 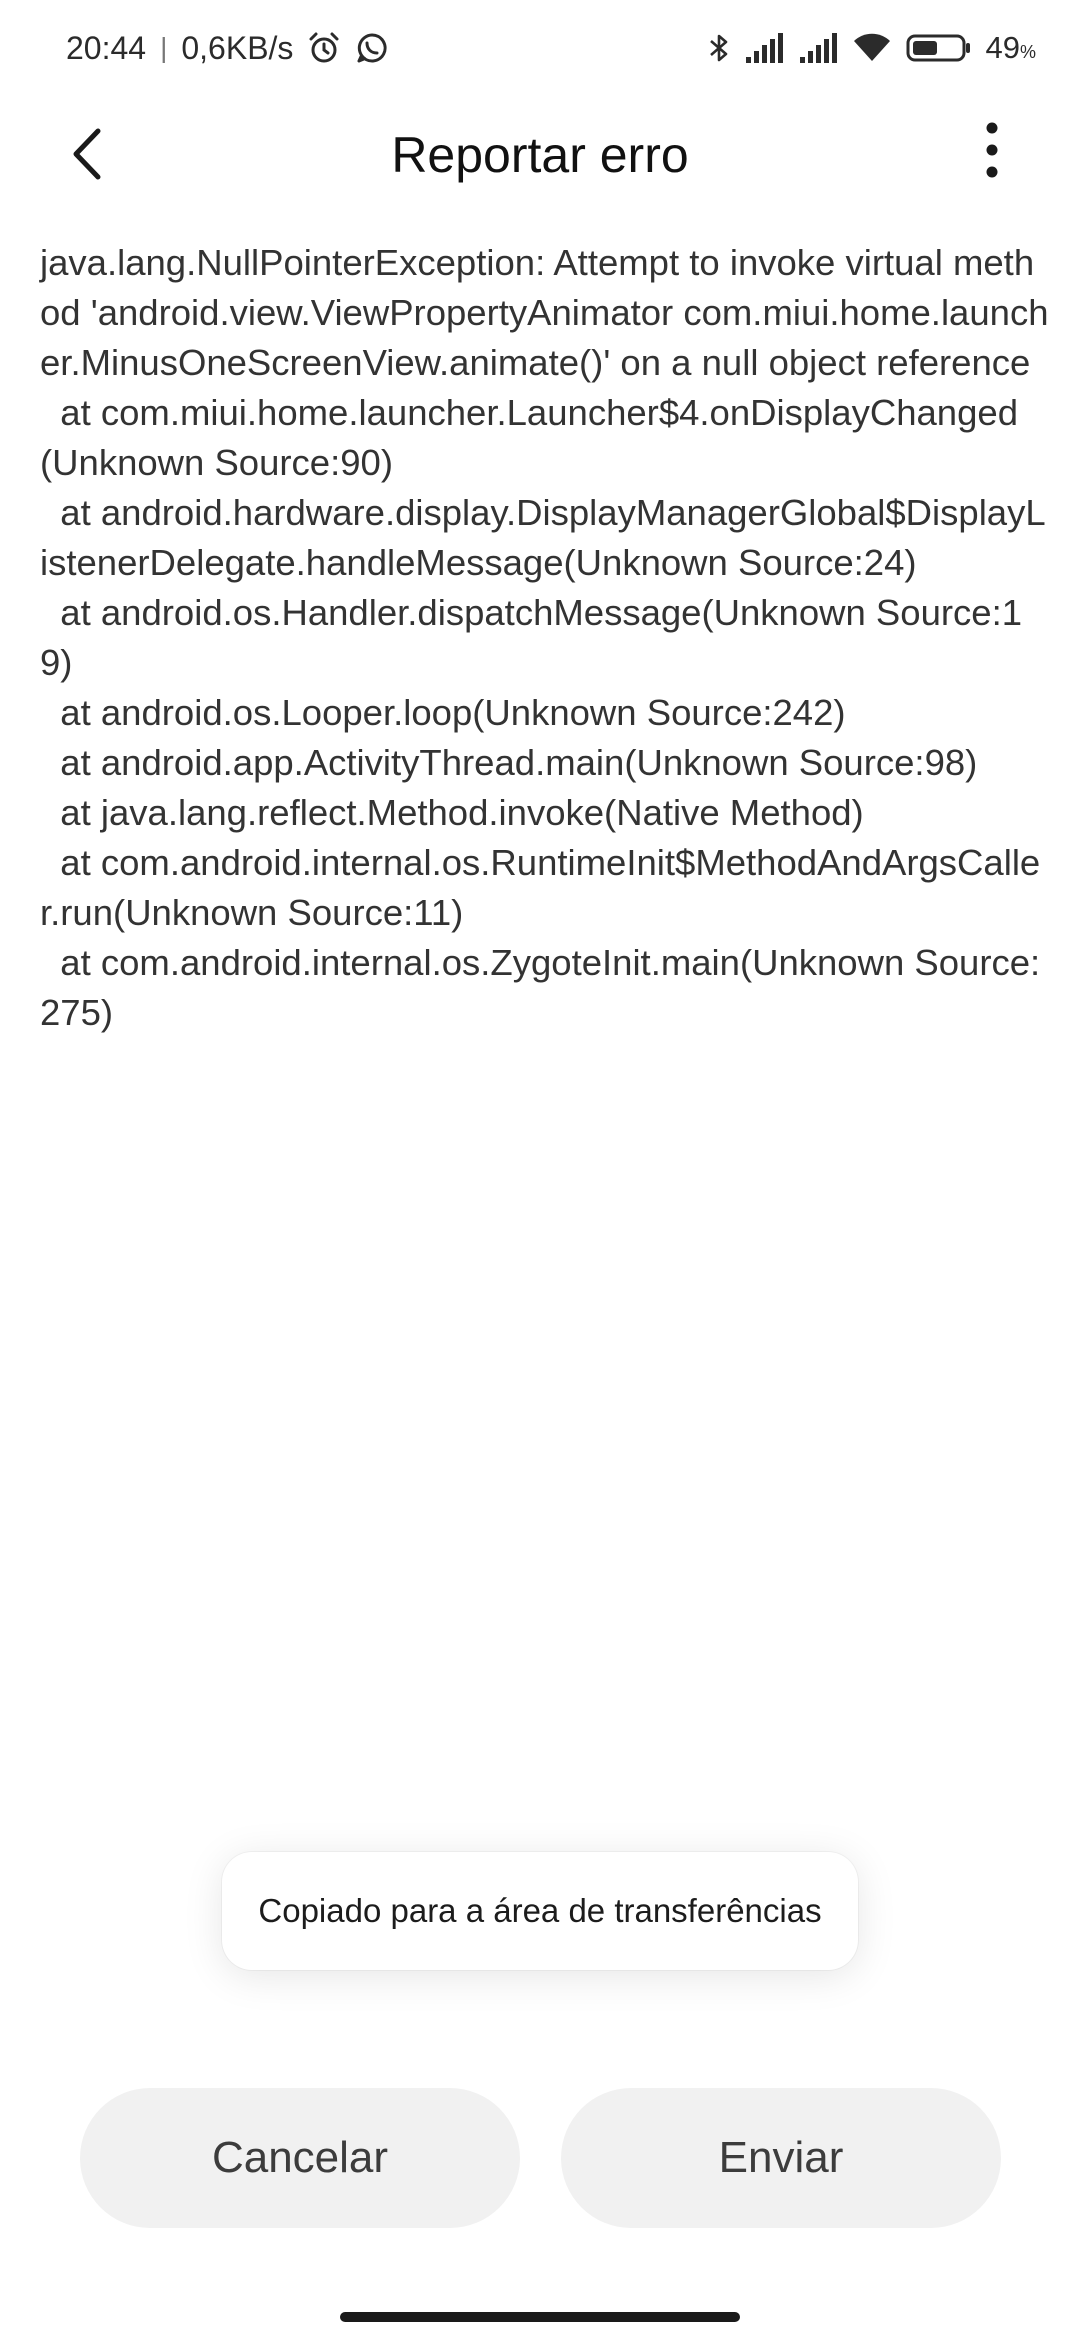 I want to click on wifi-icon, so click(x=872, y=48).